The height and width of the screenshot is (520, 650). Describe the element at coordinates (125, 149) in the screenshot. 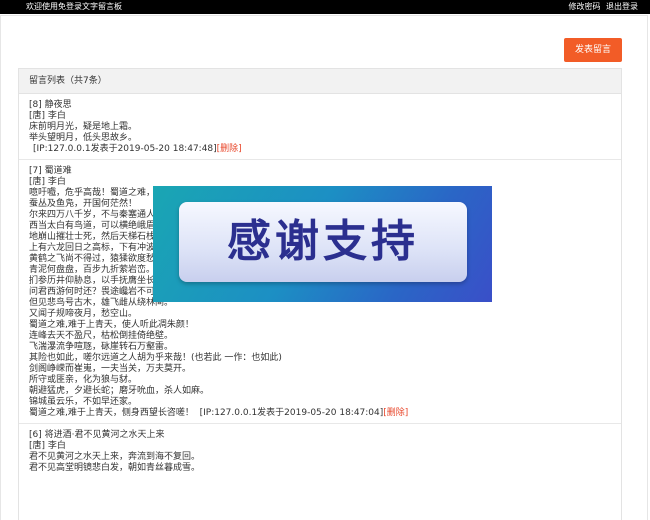

I see `message-ip-time: [IP:127.0.0.1发表于2019-05-20 18:47:48]` at that location.